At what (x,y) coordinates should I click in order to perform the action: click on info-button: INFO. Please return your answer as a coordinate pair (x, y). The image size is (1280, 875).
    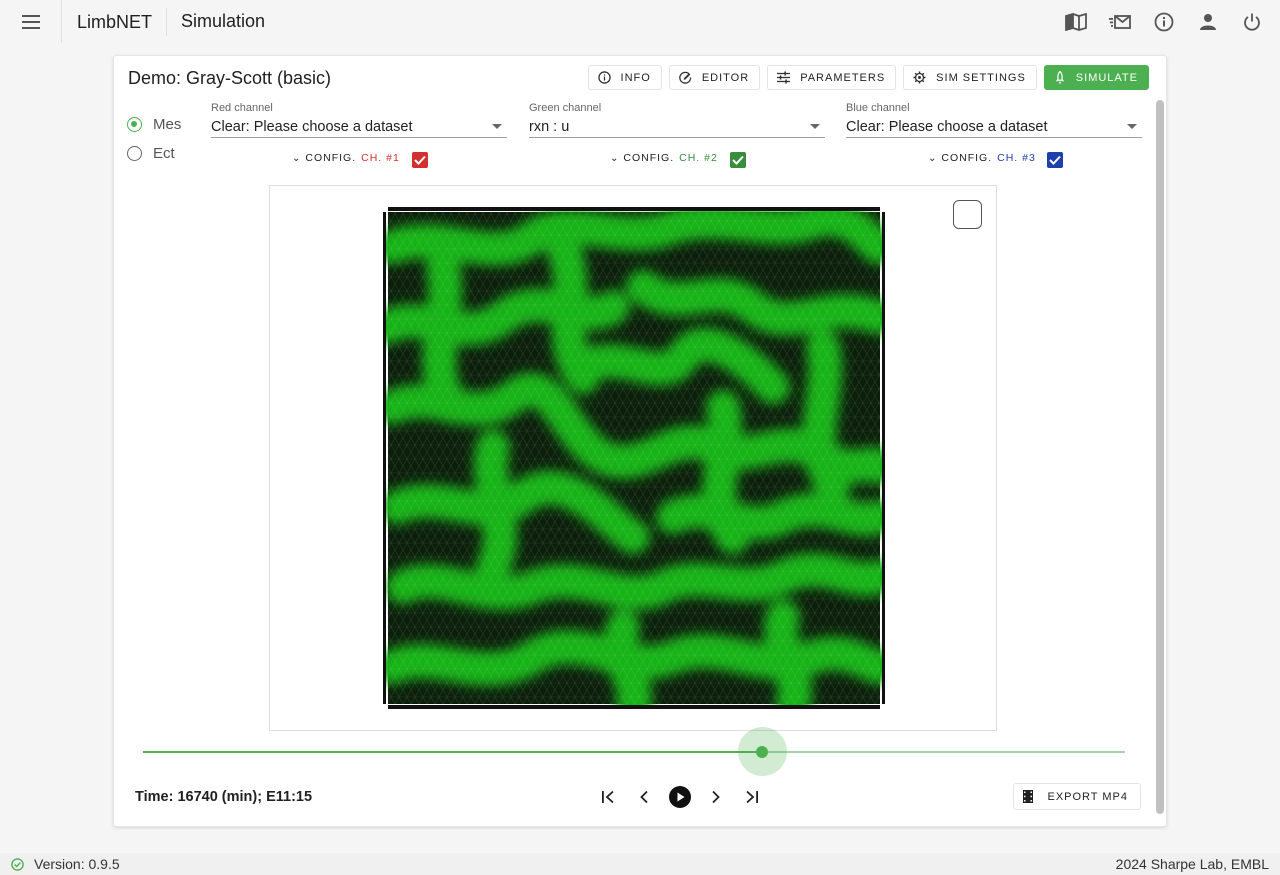
    Looking at the image, I should click on (624, 77).